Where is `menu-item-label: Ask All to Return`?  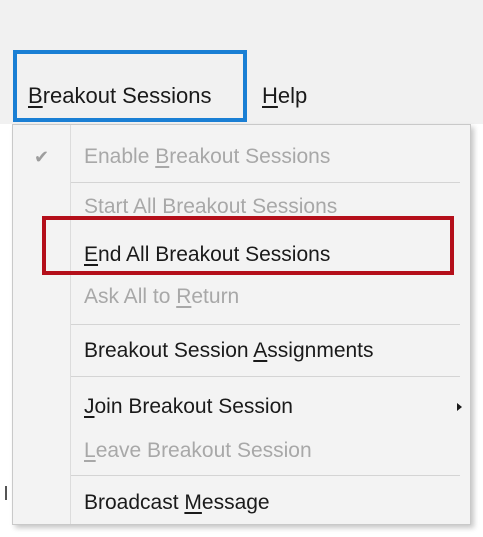 menu-item-label: Ask All to Return is located at coordinates (161, 297).